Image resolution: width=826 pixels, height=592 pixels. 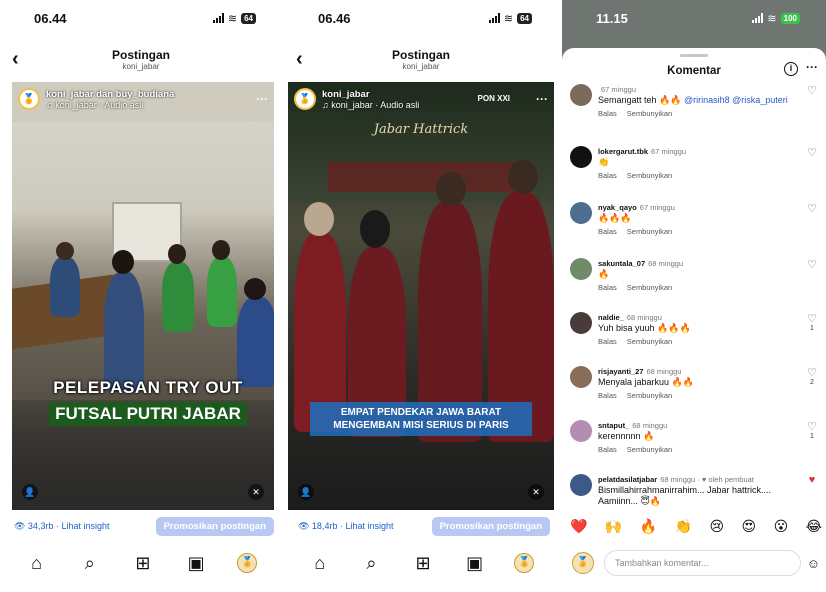 I want to click on comment-mention: @ririnasih8 @riska_puteri, so click(x=736, y=100).